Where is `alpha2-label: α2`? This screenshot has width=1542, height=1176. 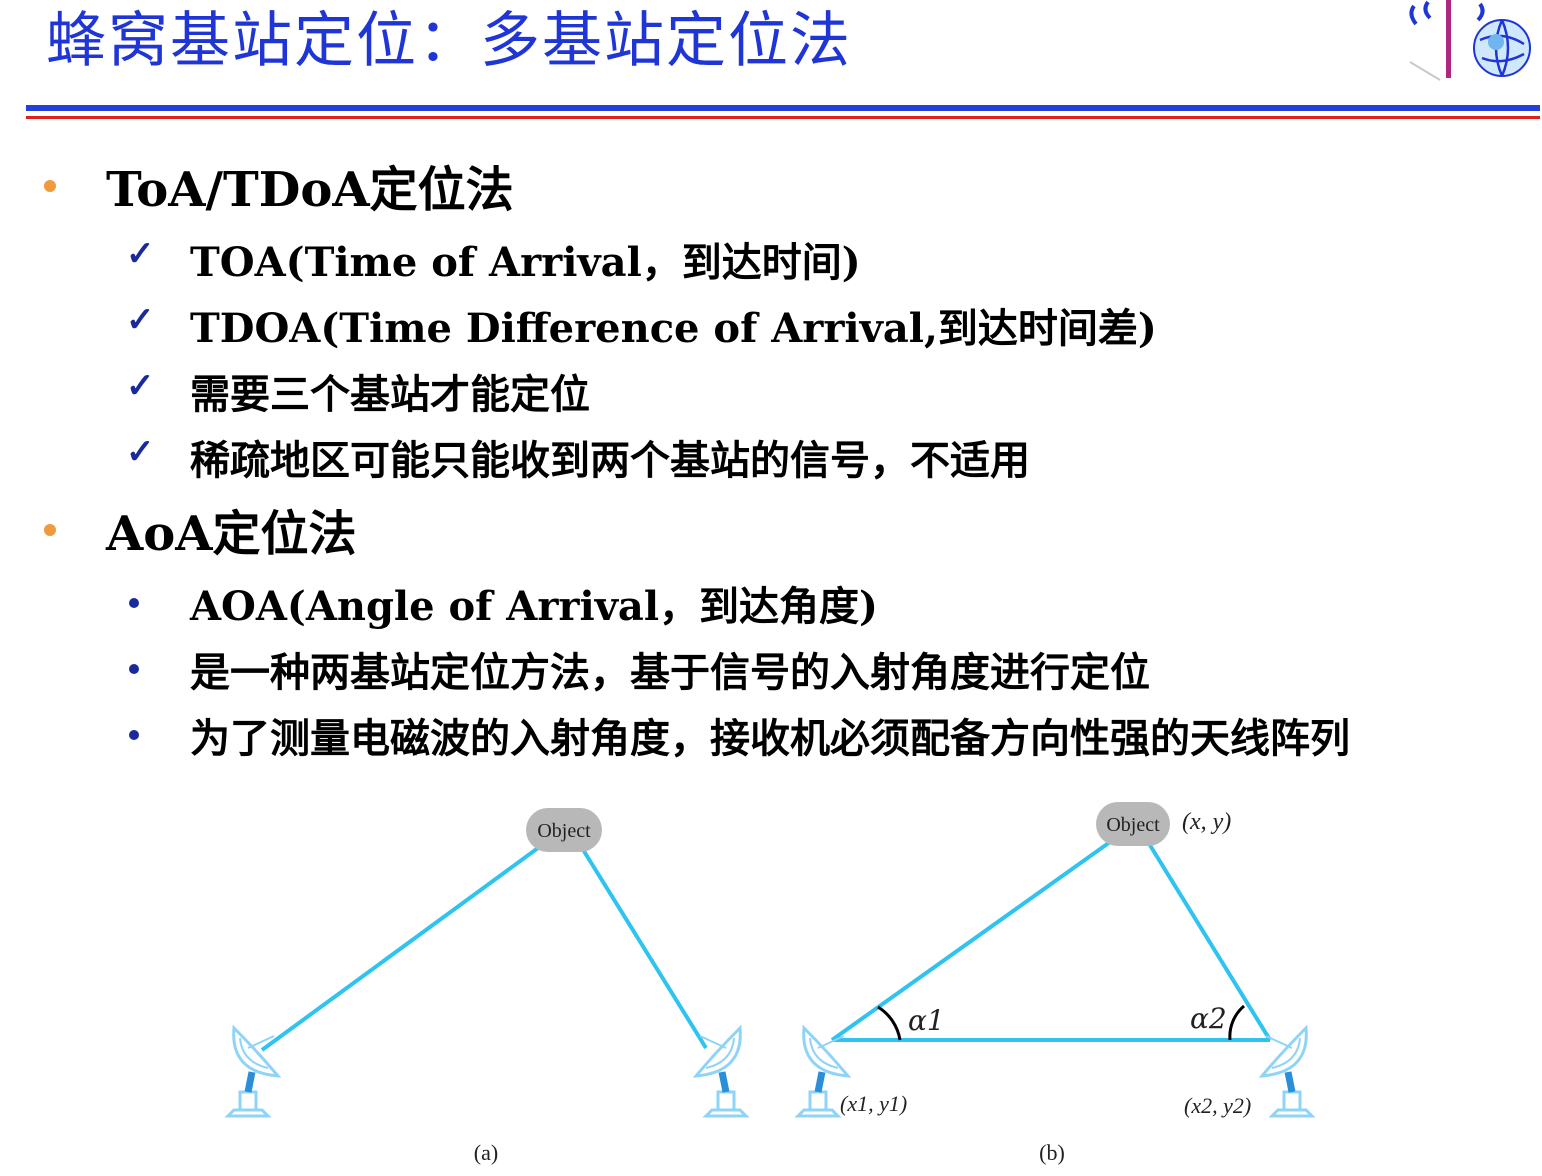 alpha2-label: α2 is located at coordinates (1208, 1018).